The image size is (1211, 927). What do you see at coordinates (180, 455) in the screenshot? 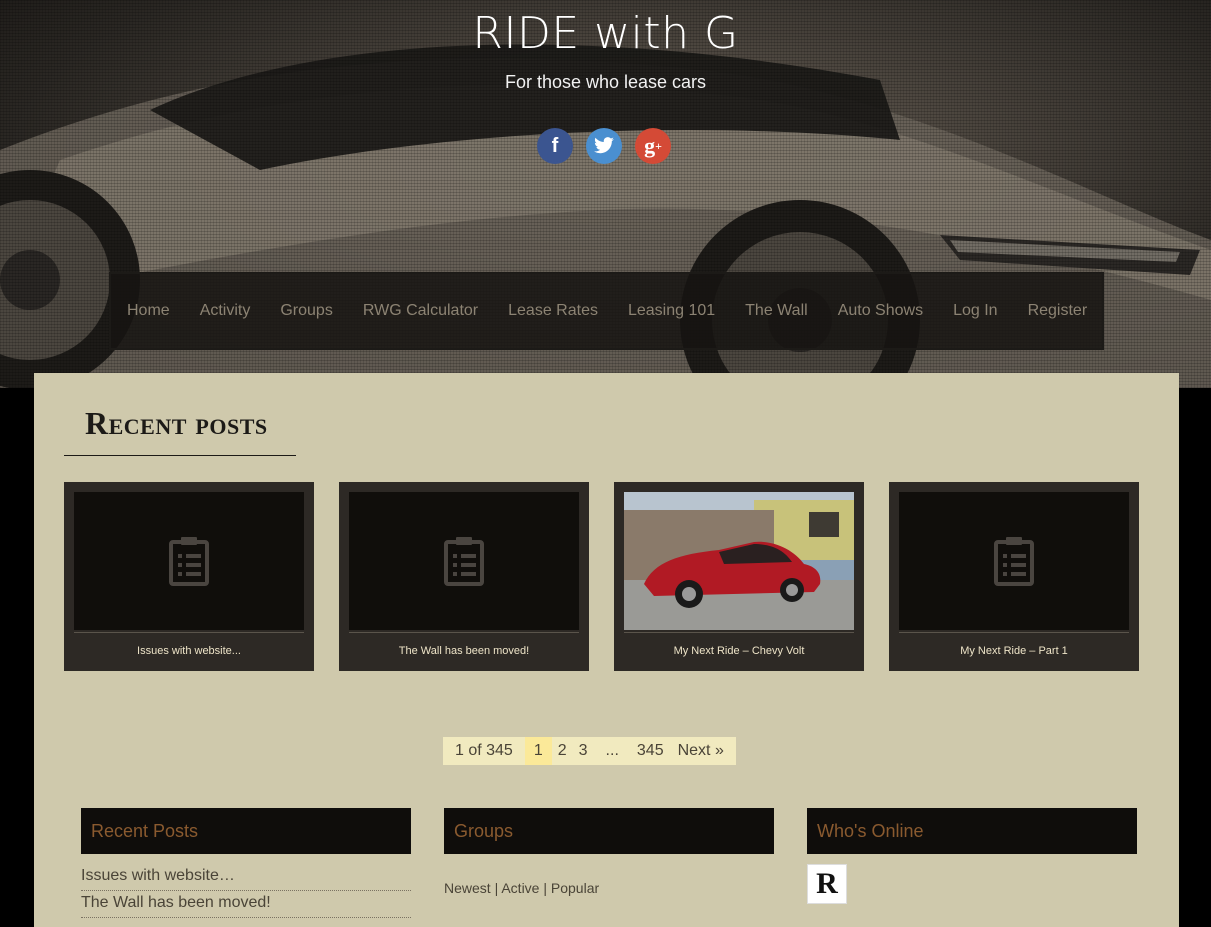
I see `section-divider` at bounding box center [180, 455].